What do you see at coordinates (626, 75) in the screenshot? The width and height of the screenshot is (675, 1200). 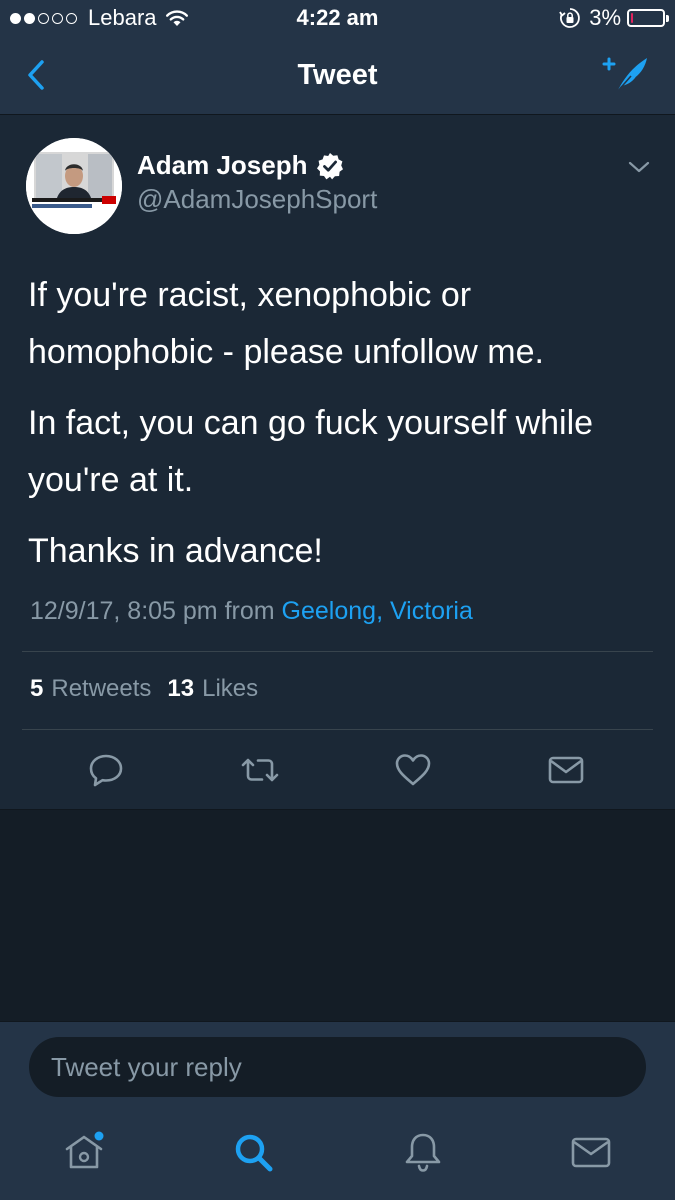 I see `compose-tweet-icon` at bounding box center [626, 75].